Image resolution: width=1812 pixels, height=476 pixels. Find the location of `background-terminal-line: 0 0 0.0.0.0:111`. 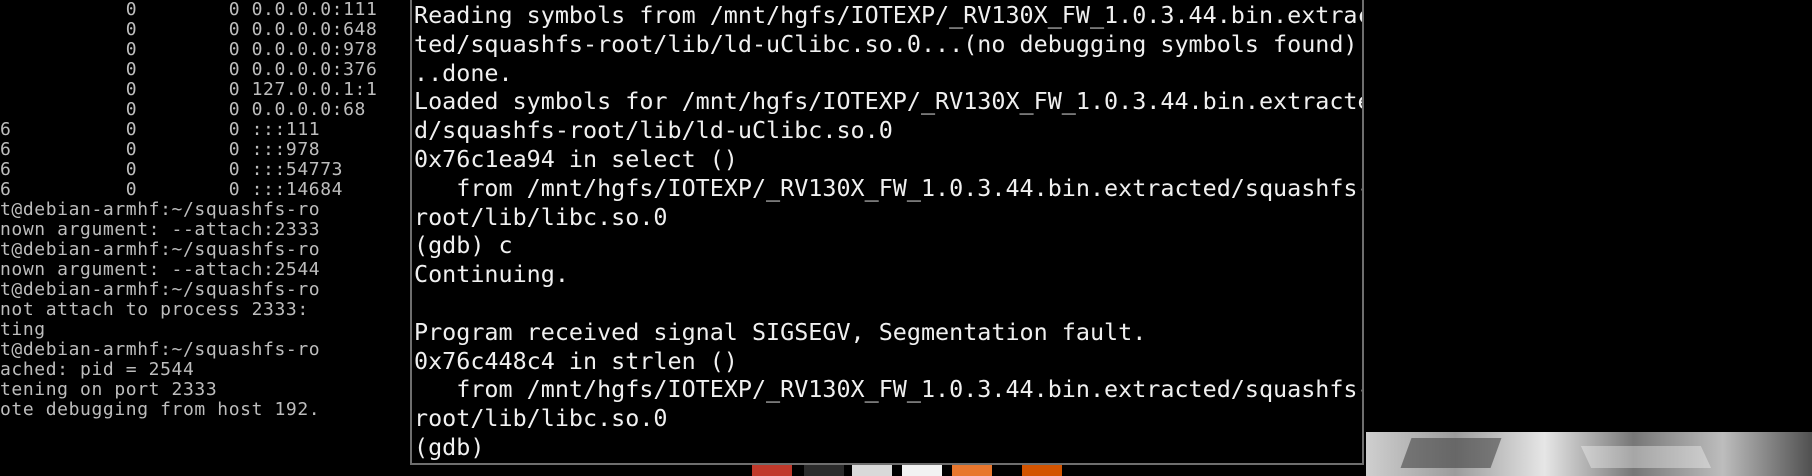

background-terminal-line: 0 0 0.0.0.0:111 is located at coordinates (189, 10).